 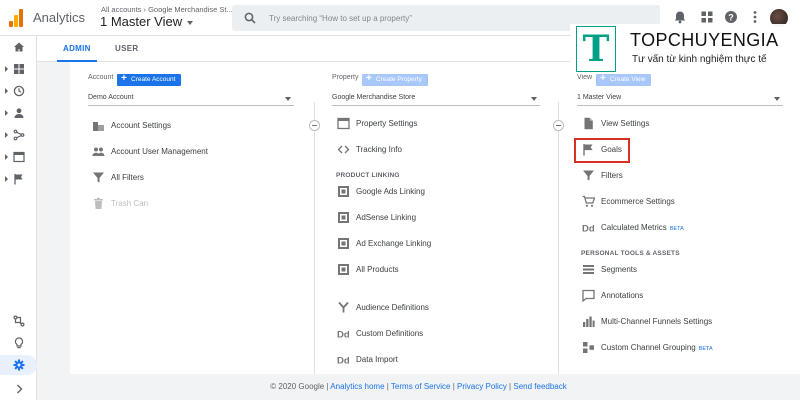 What do you see at coordinates (392, 307) in the screenshot?
I see `audience-definitions-label: Audience Definitions` at bounding box center [392, 307].